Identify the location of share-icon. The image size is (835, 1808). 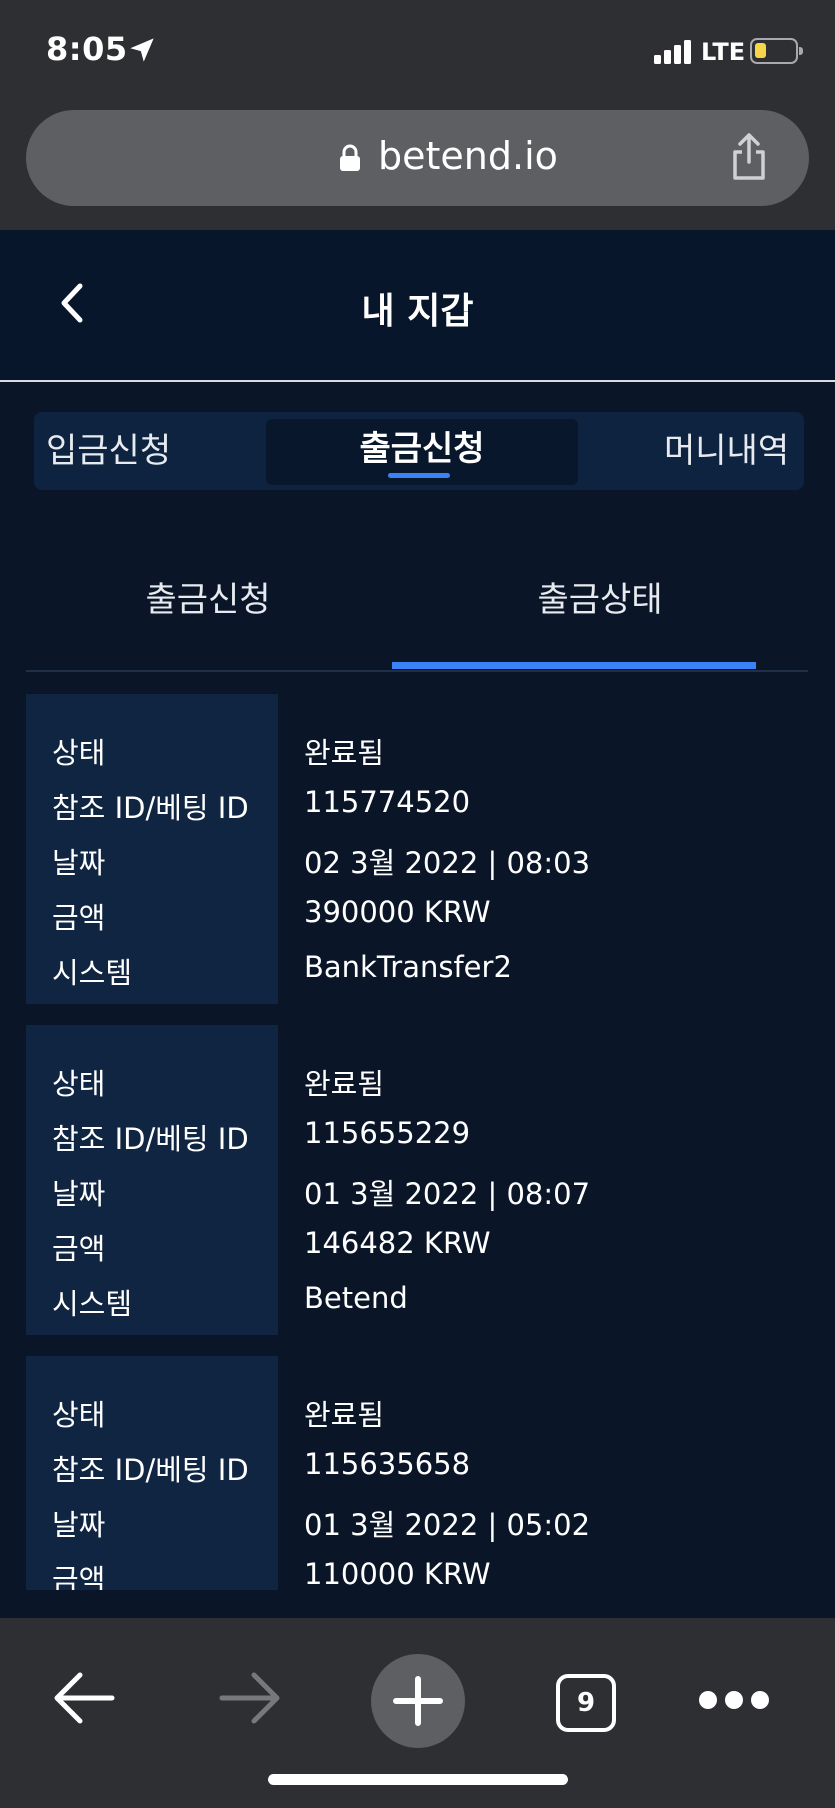
(749, 157).